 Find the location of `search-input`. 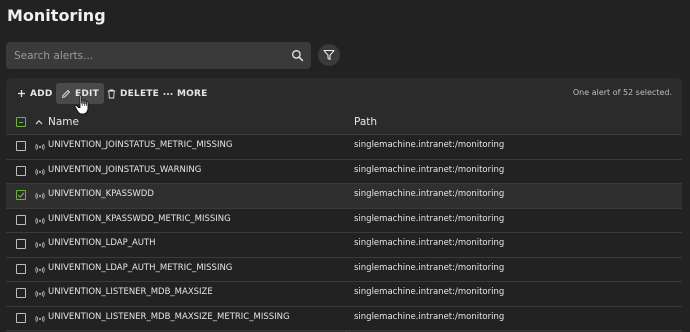

search-input is located at coordinates (146, 55).